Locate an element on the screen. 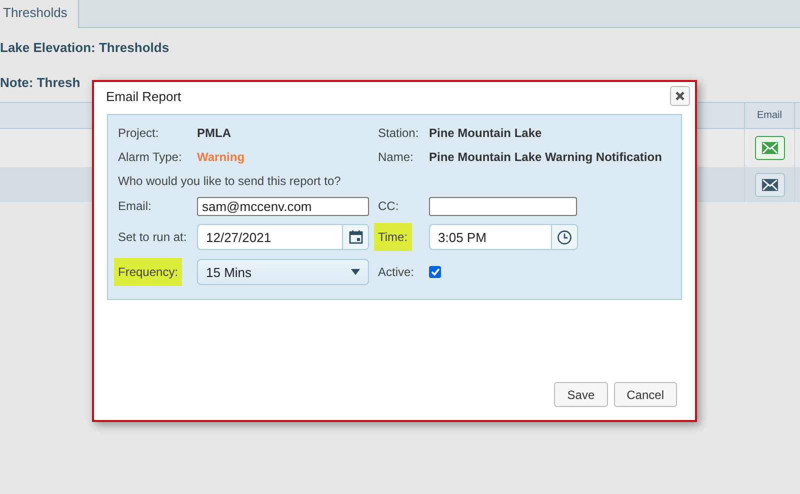 This screenshot has width=800, height=494. caret-icon is located at coordinates (355, 272).